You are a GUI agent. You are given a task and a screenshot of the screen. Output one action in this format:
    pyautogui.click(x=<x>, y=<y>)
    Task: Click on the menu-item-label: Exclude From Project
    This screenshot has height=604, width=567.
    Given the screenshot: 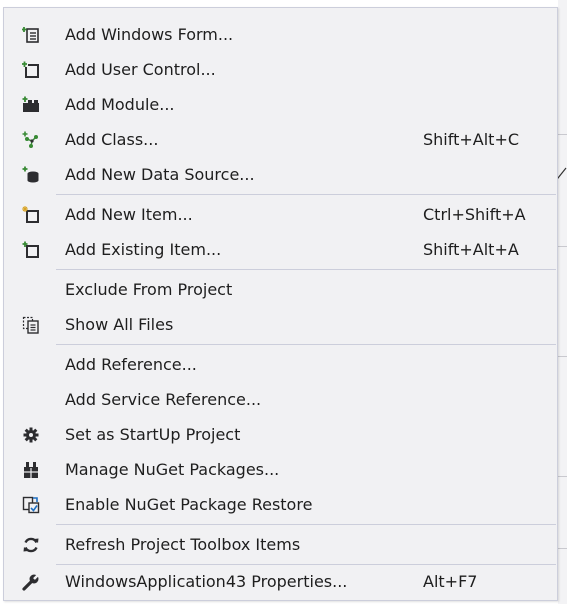 What is the action you would take?
    pyautogui.click(x=149, y=289)
    